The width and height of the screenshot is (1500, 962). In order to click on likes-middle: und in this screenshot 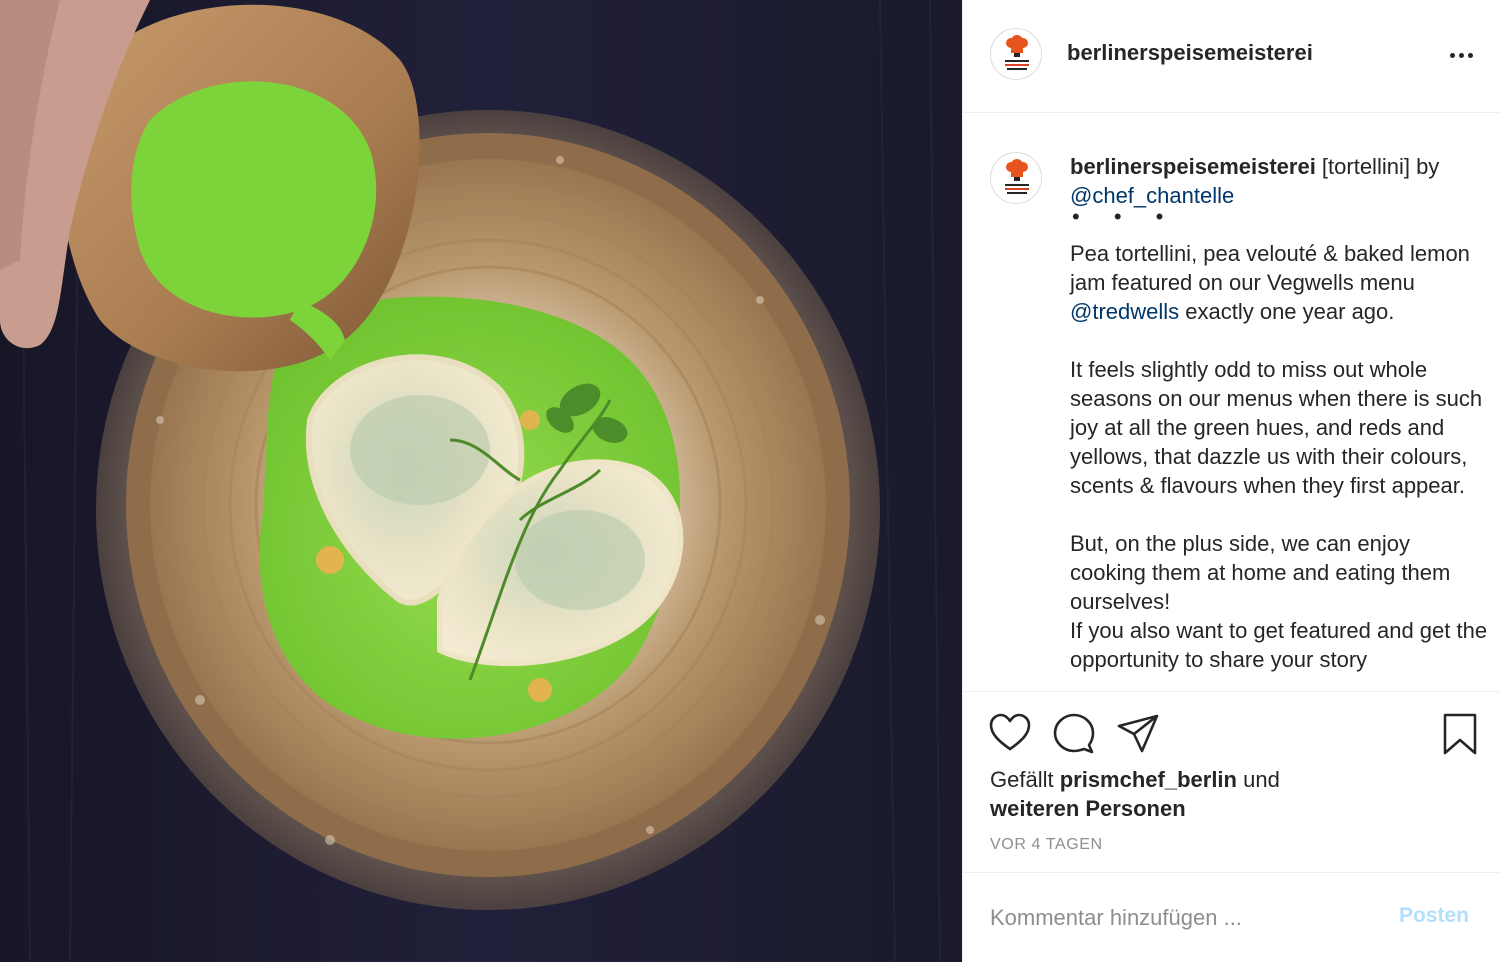, I will do `click(1258, 779)`.